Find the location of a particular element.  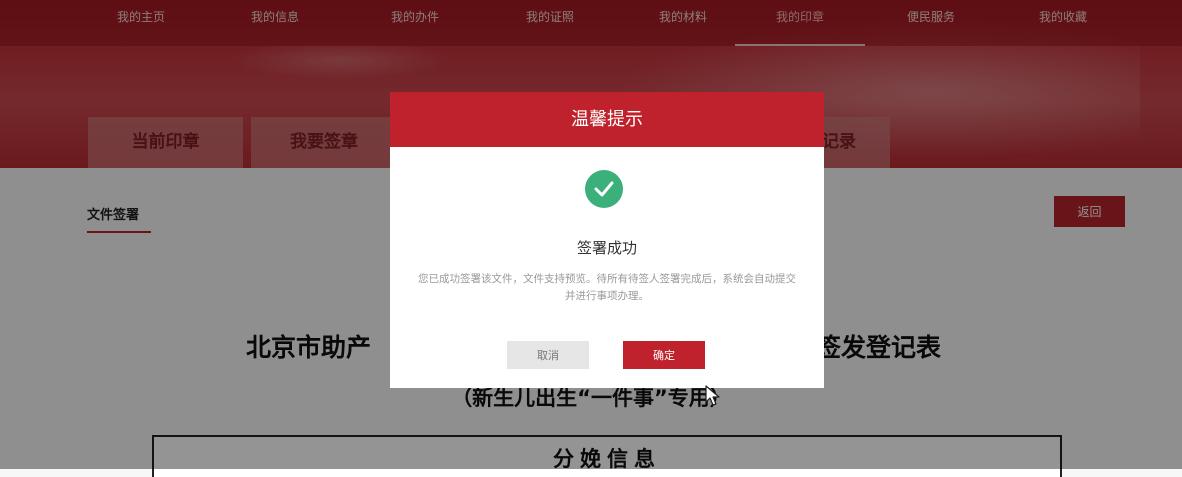

dialog-title: 温馨提示 is located at coordinates (607, 119).